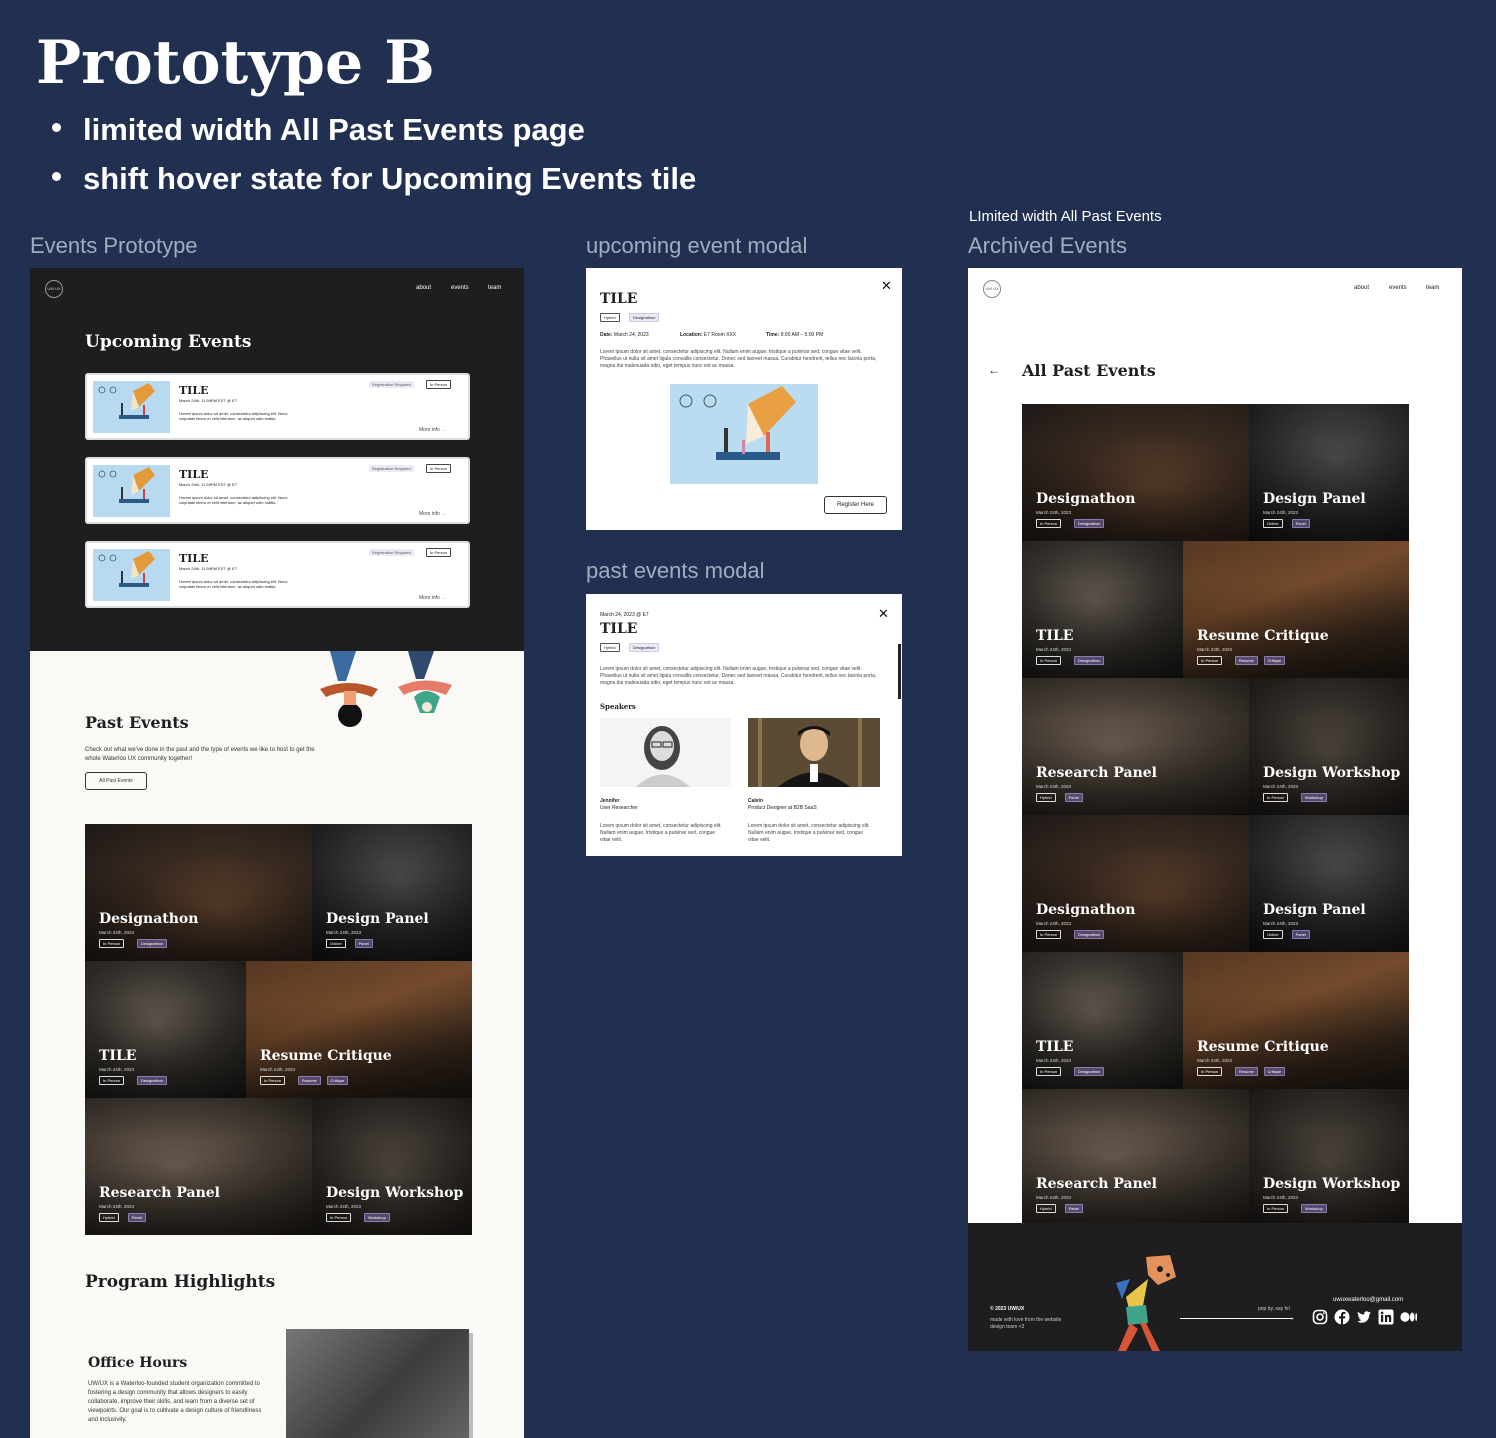  What do you see at coordinates (756, 801) in the screenshot?
I see `speaker-name: Calvin` at bounding box center [756, 801].